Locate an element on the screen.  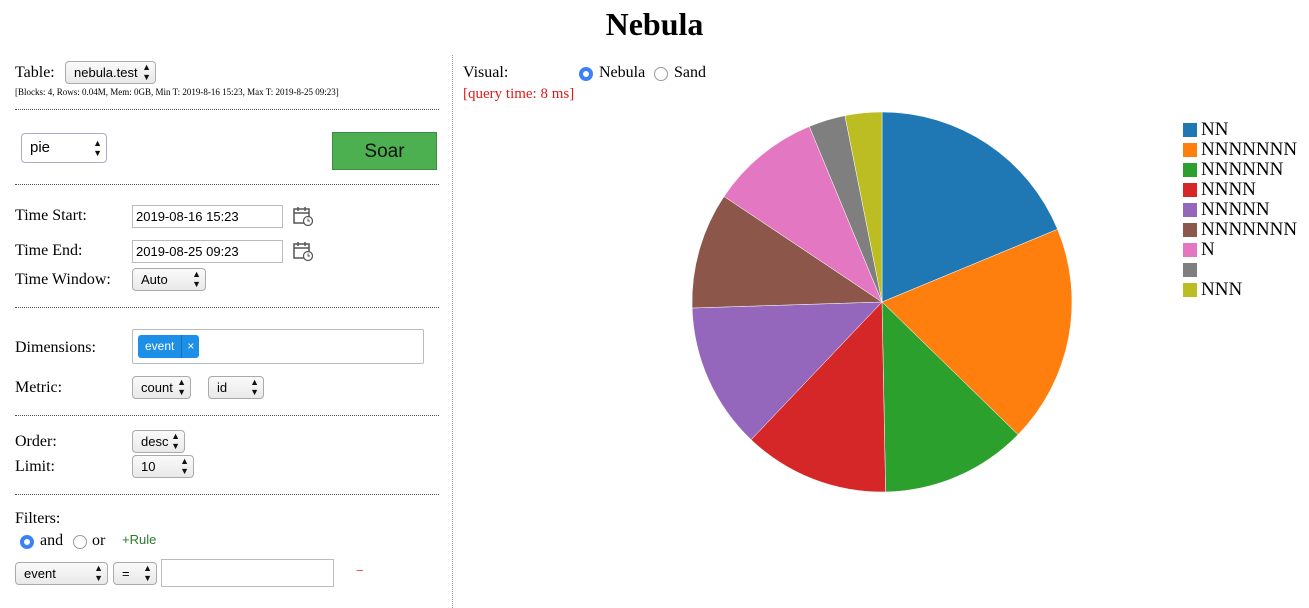
table-label: Table: is located at coordinates (35, 72).